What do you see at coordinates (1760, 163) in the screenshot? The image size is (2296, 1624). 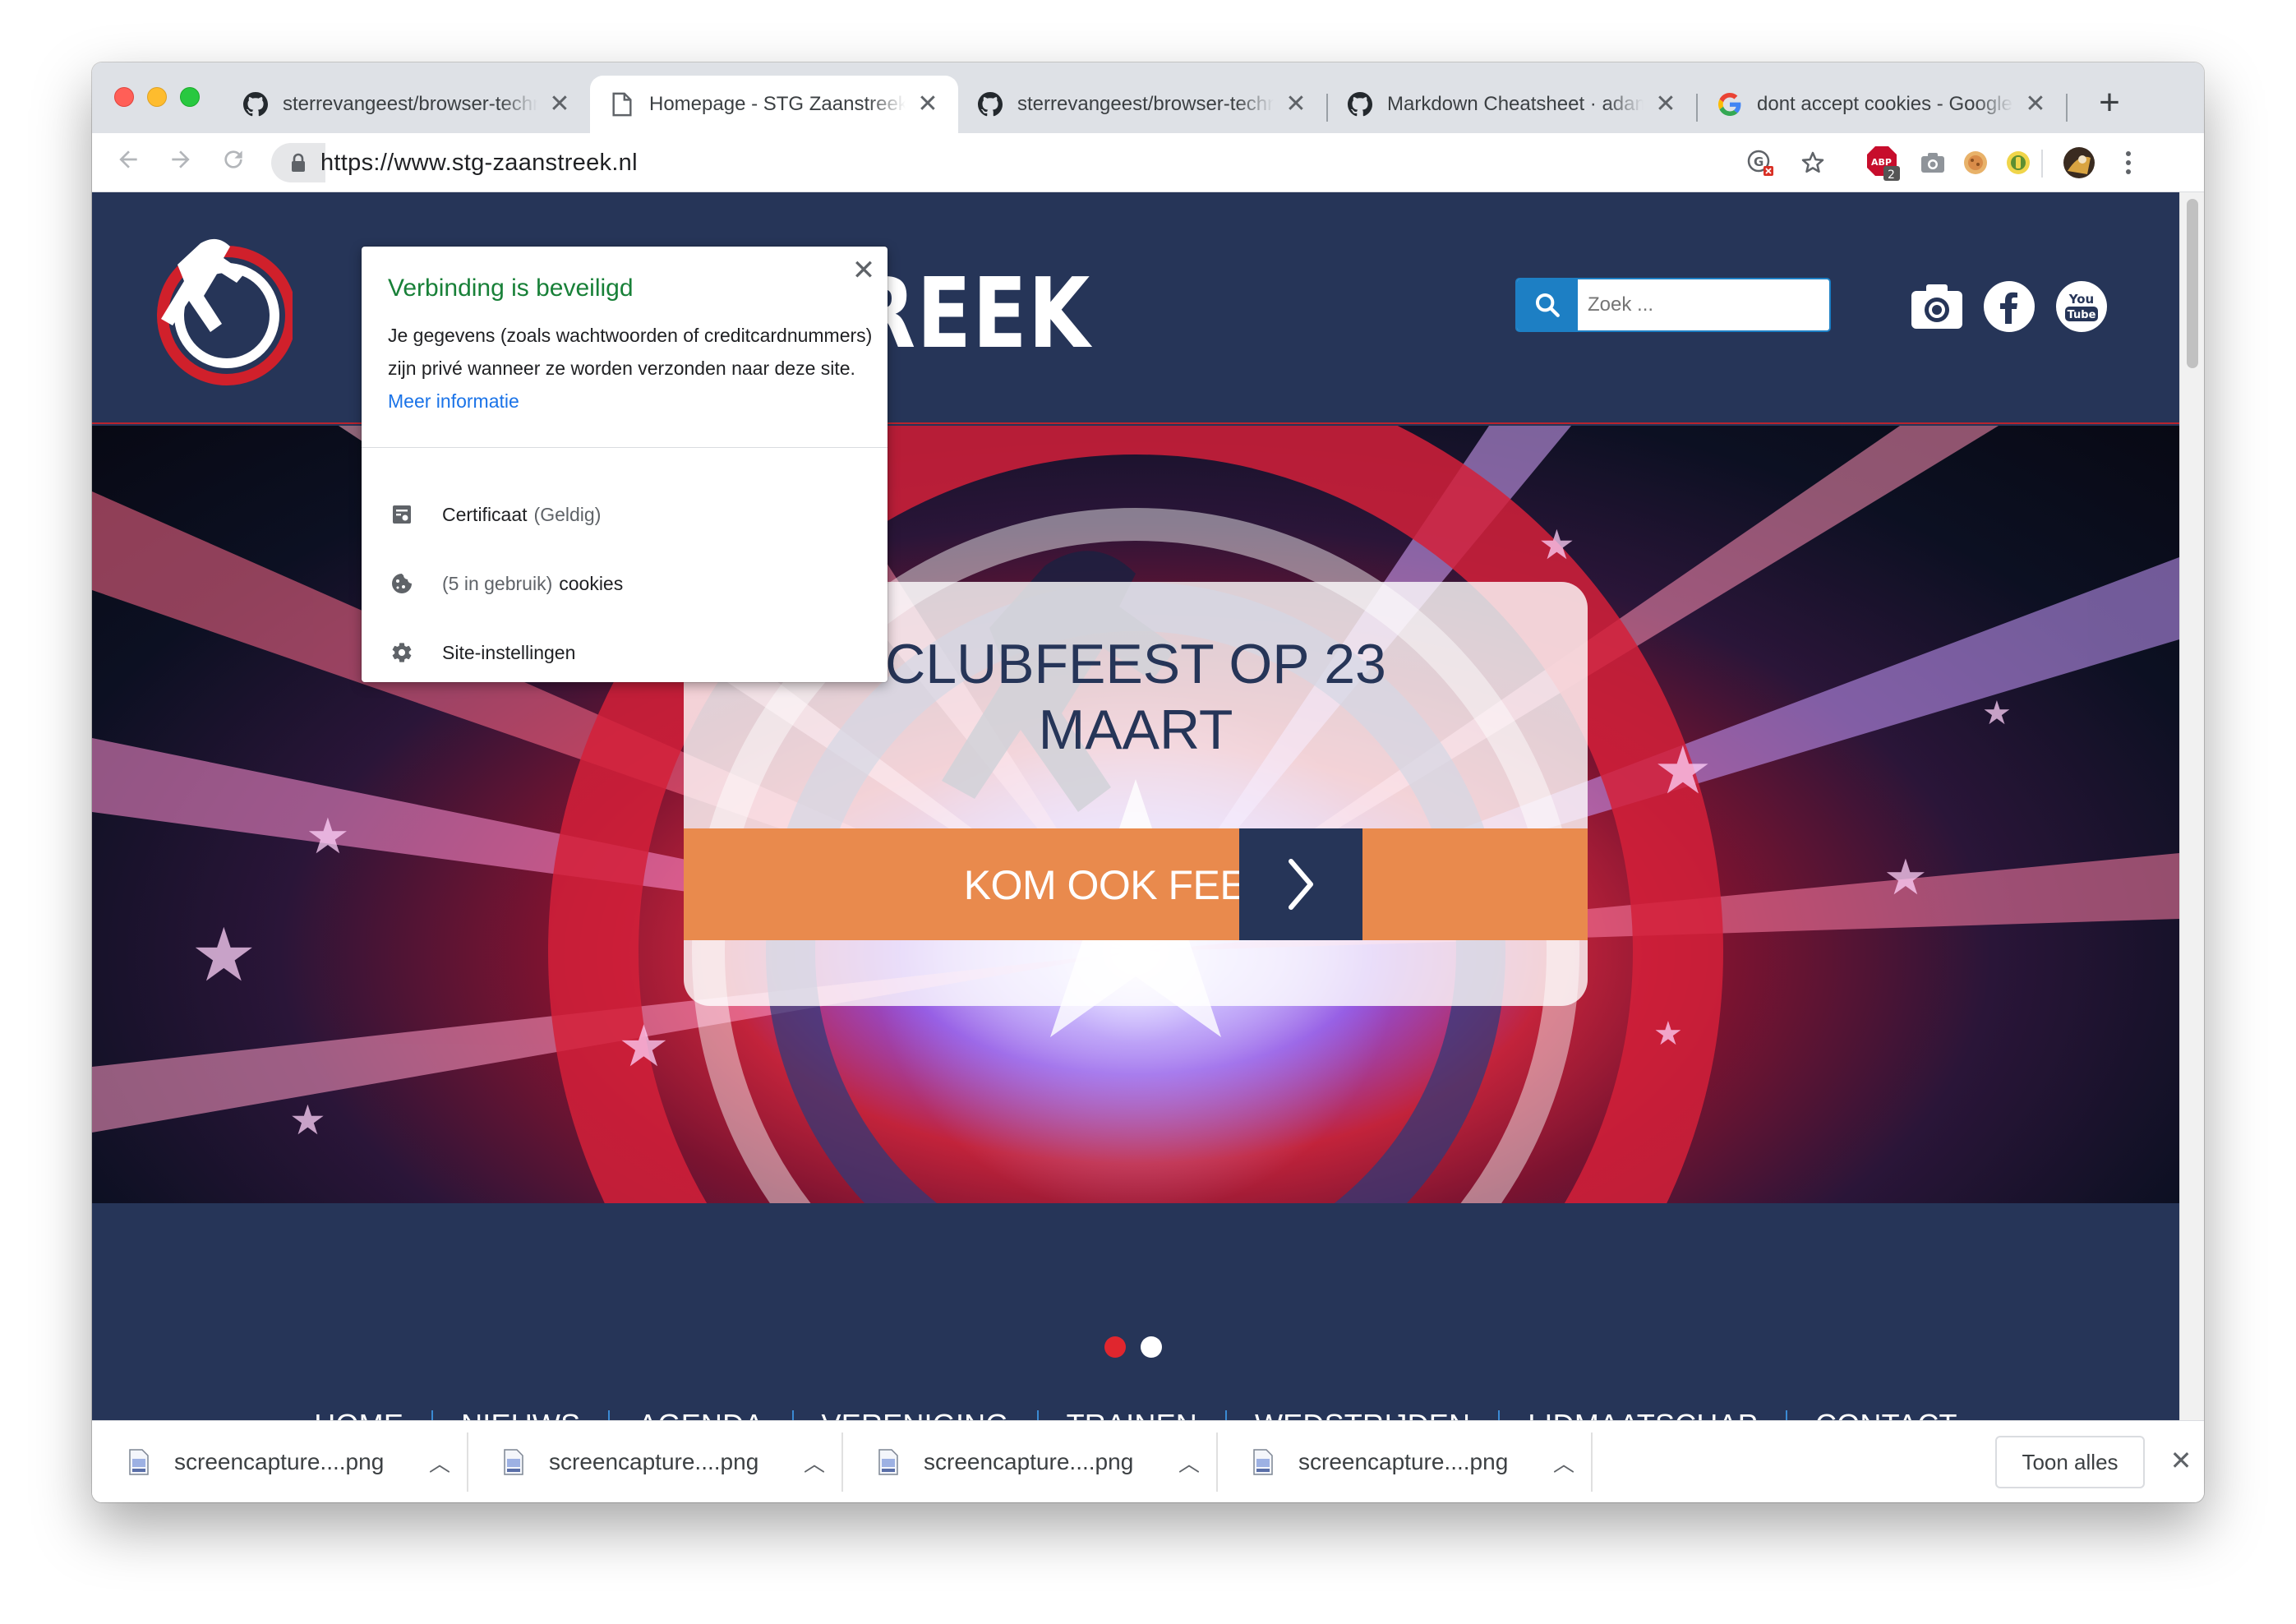 I see `translate-icon: G` at bounding box center [1760, 163].